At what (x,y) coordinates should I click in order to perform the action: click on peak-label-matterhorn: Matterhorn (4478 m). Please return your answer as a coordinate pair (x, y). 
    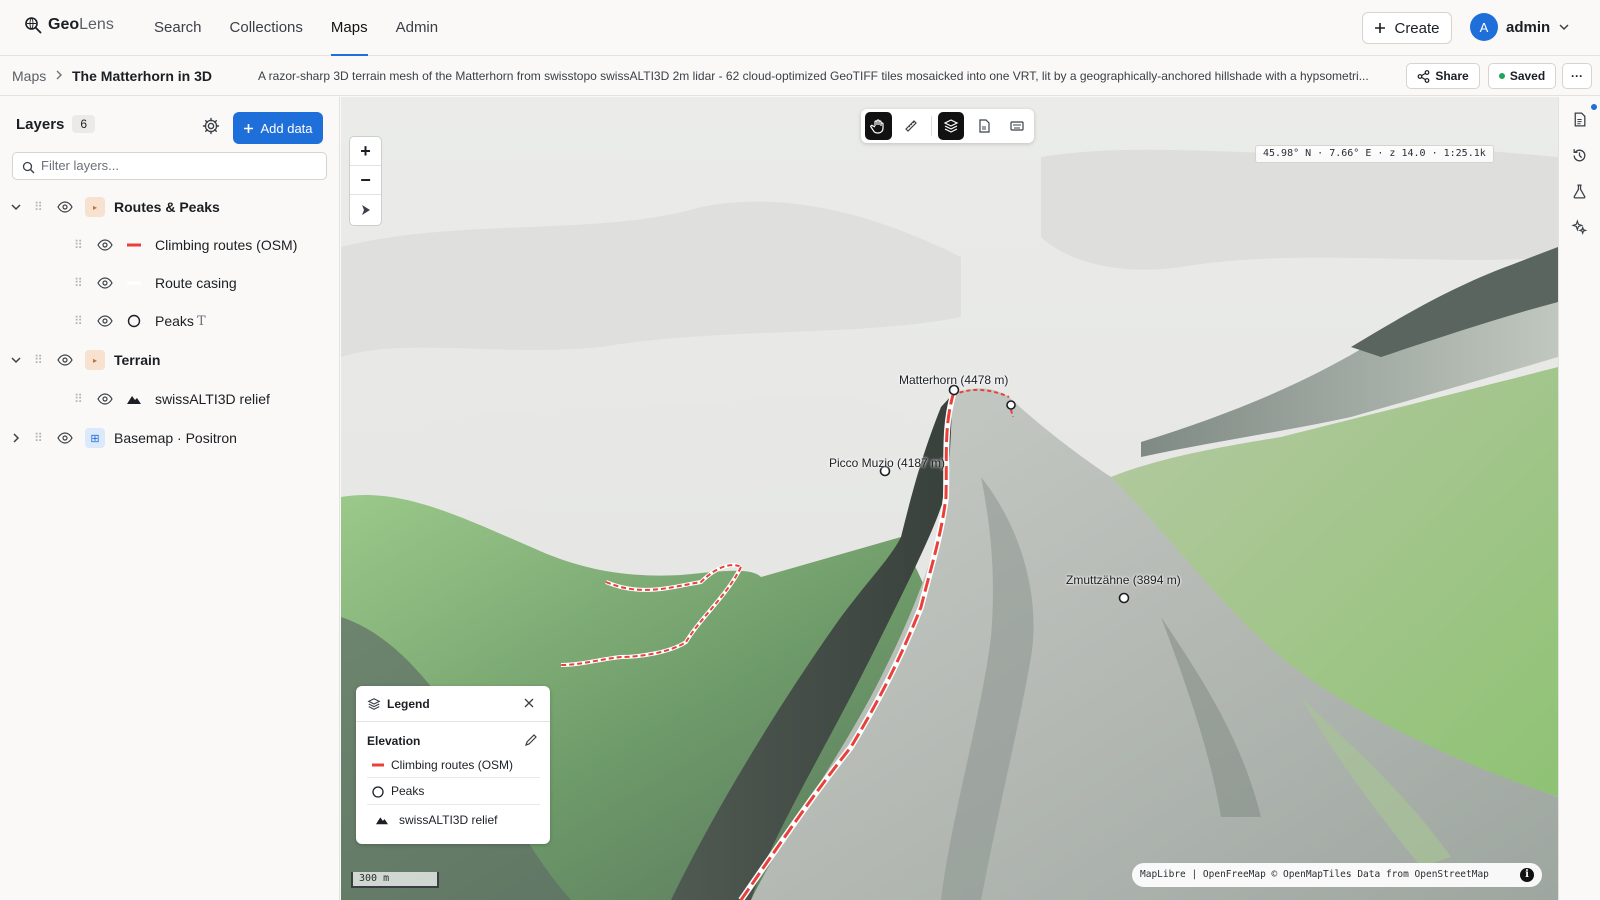
    Looking at the image, I should click on (954, 380).